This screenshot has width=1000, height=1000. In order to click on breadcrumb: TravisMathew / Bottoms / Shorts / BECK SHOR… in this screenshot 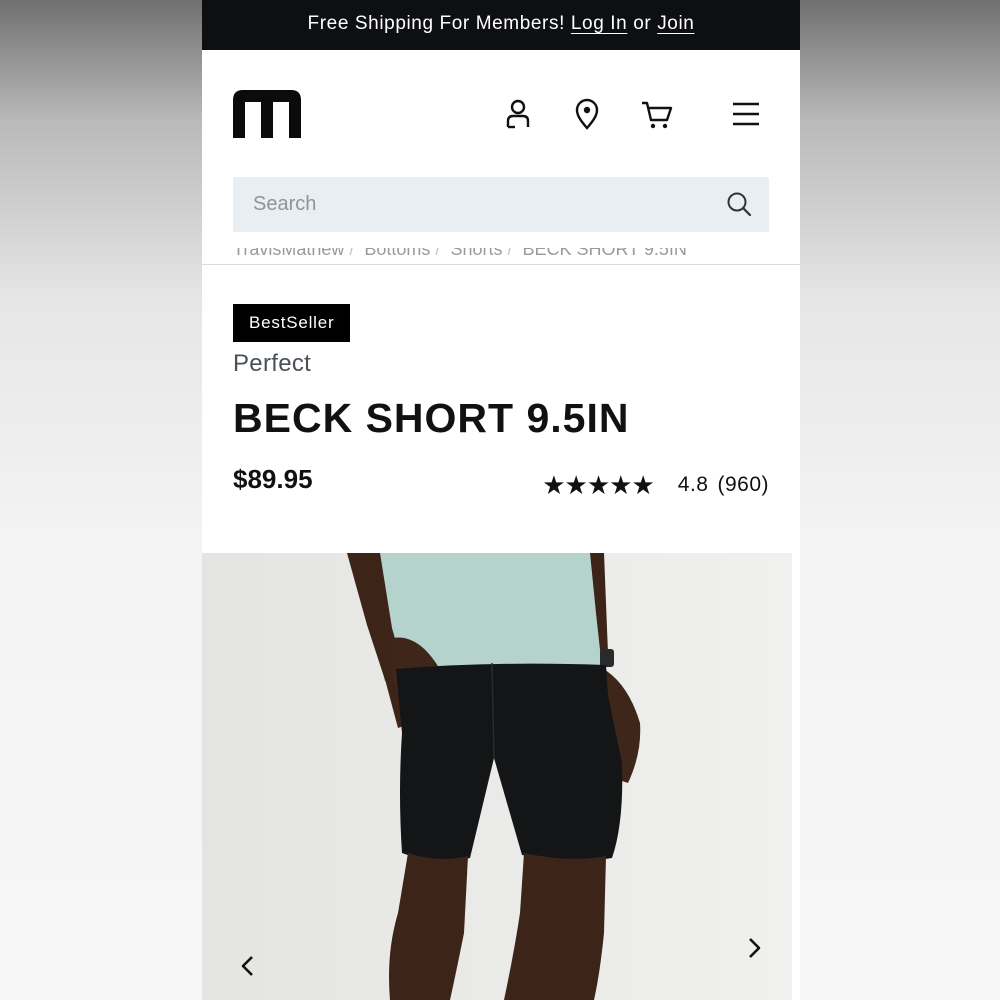, I will do `click(503, 256)`.